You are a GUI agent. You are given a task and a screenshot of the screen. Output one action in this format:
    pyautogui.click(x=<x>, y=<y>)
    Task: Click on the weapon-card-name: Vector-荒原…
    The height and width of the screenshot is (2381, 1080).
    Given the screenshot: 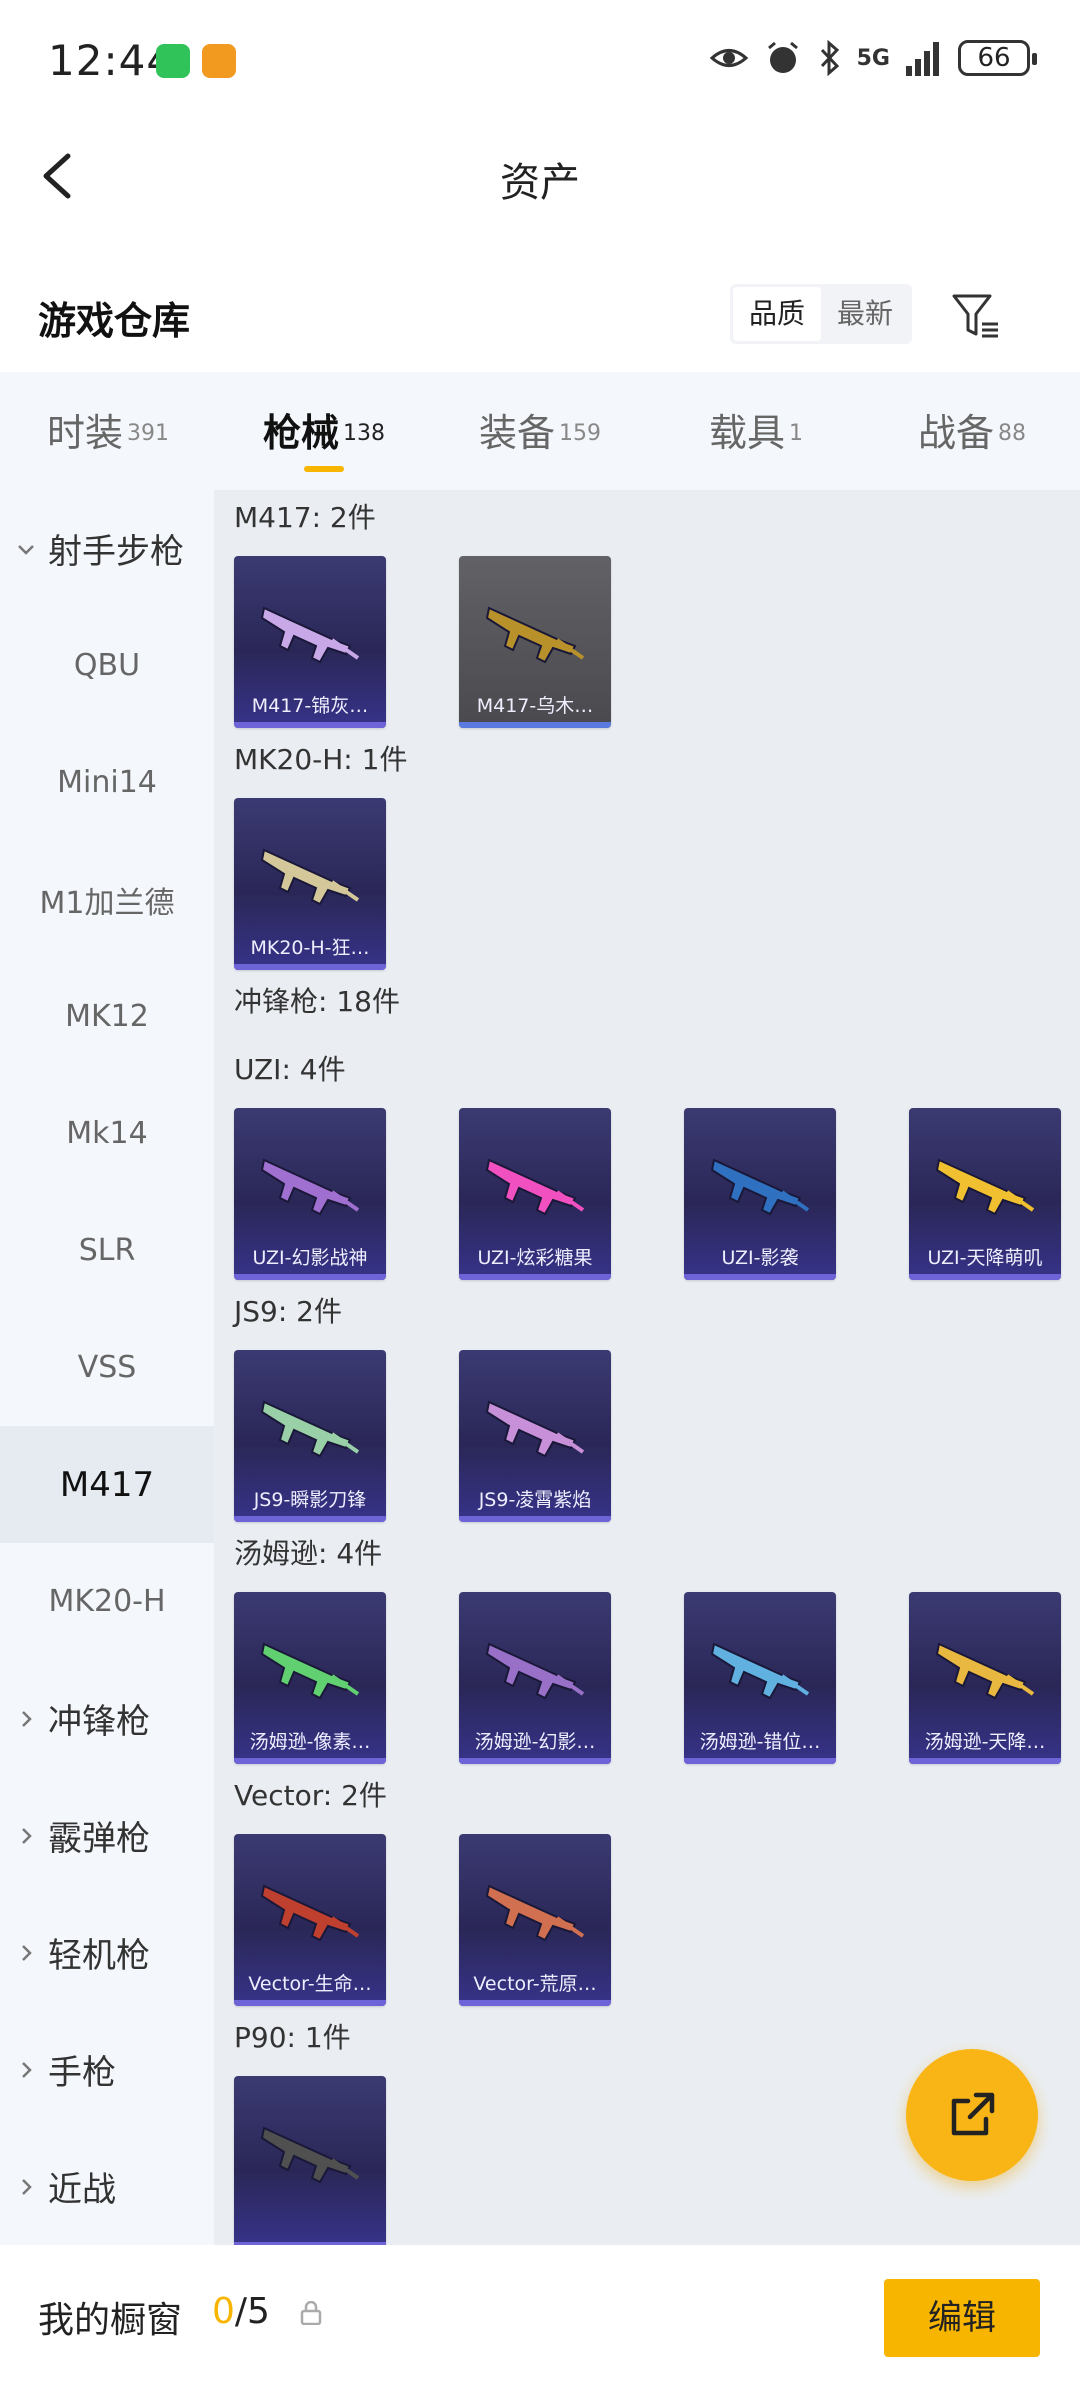 What is the action you would take?
    pyautogui.click(x=535, y=1984)
    